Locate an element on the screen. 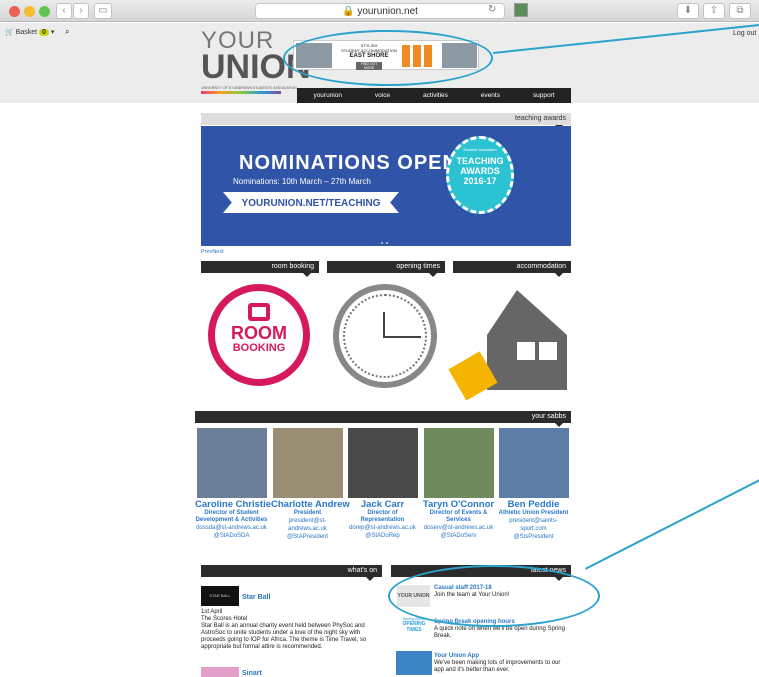  sabb-role: Director of Events & Services is located at coordinates (458, 516).